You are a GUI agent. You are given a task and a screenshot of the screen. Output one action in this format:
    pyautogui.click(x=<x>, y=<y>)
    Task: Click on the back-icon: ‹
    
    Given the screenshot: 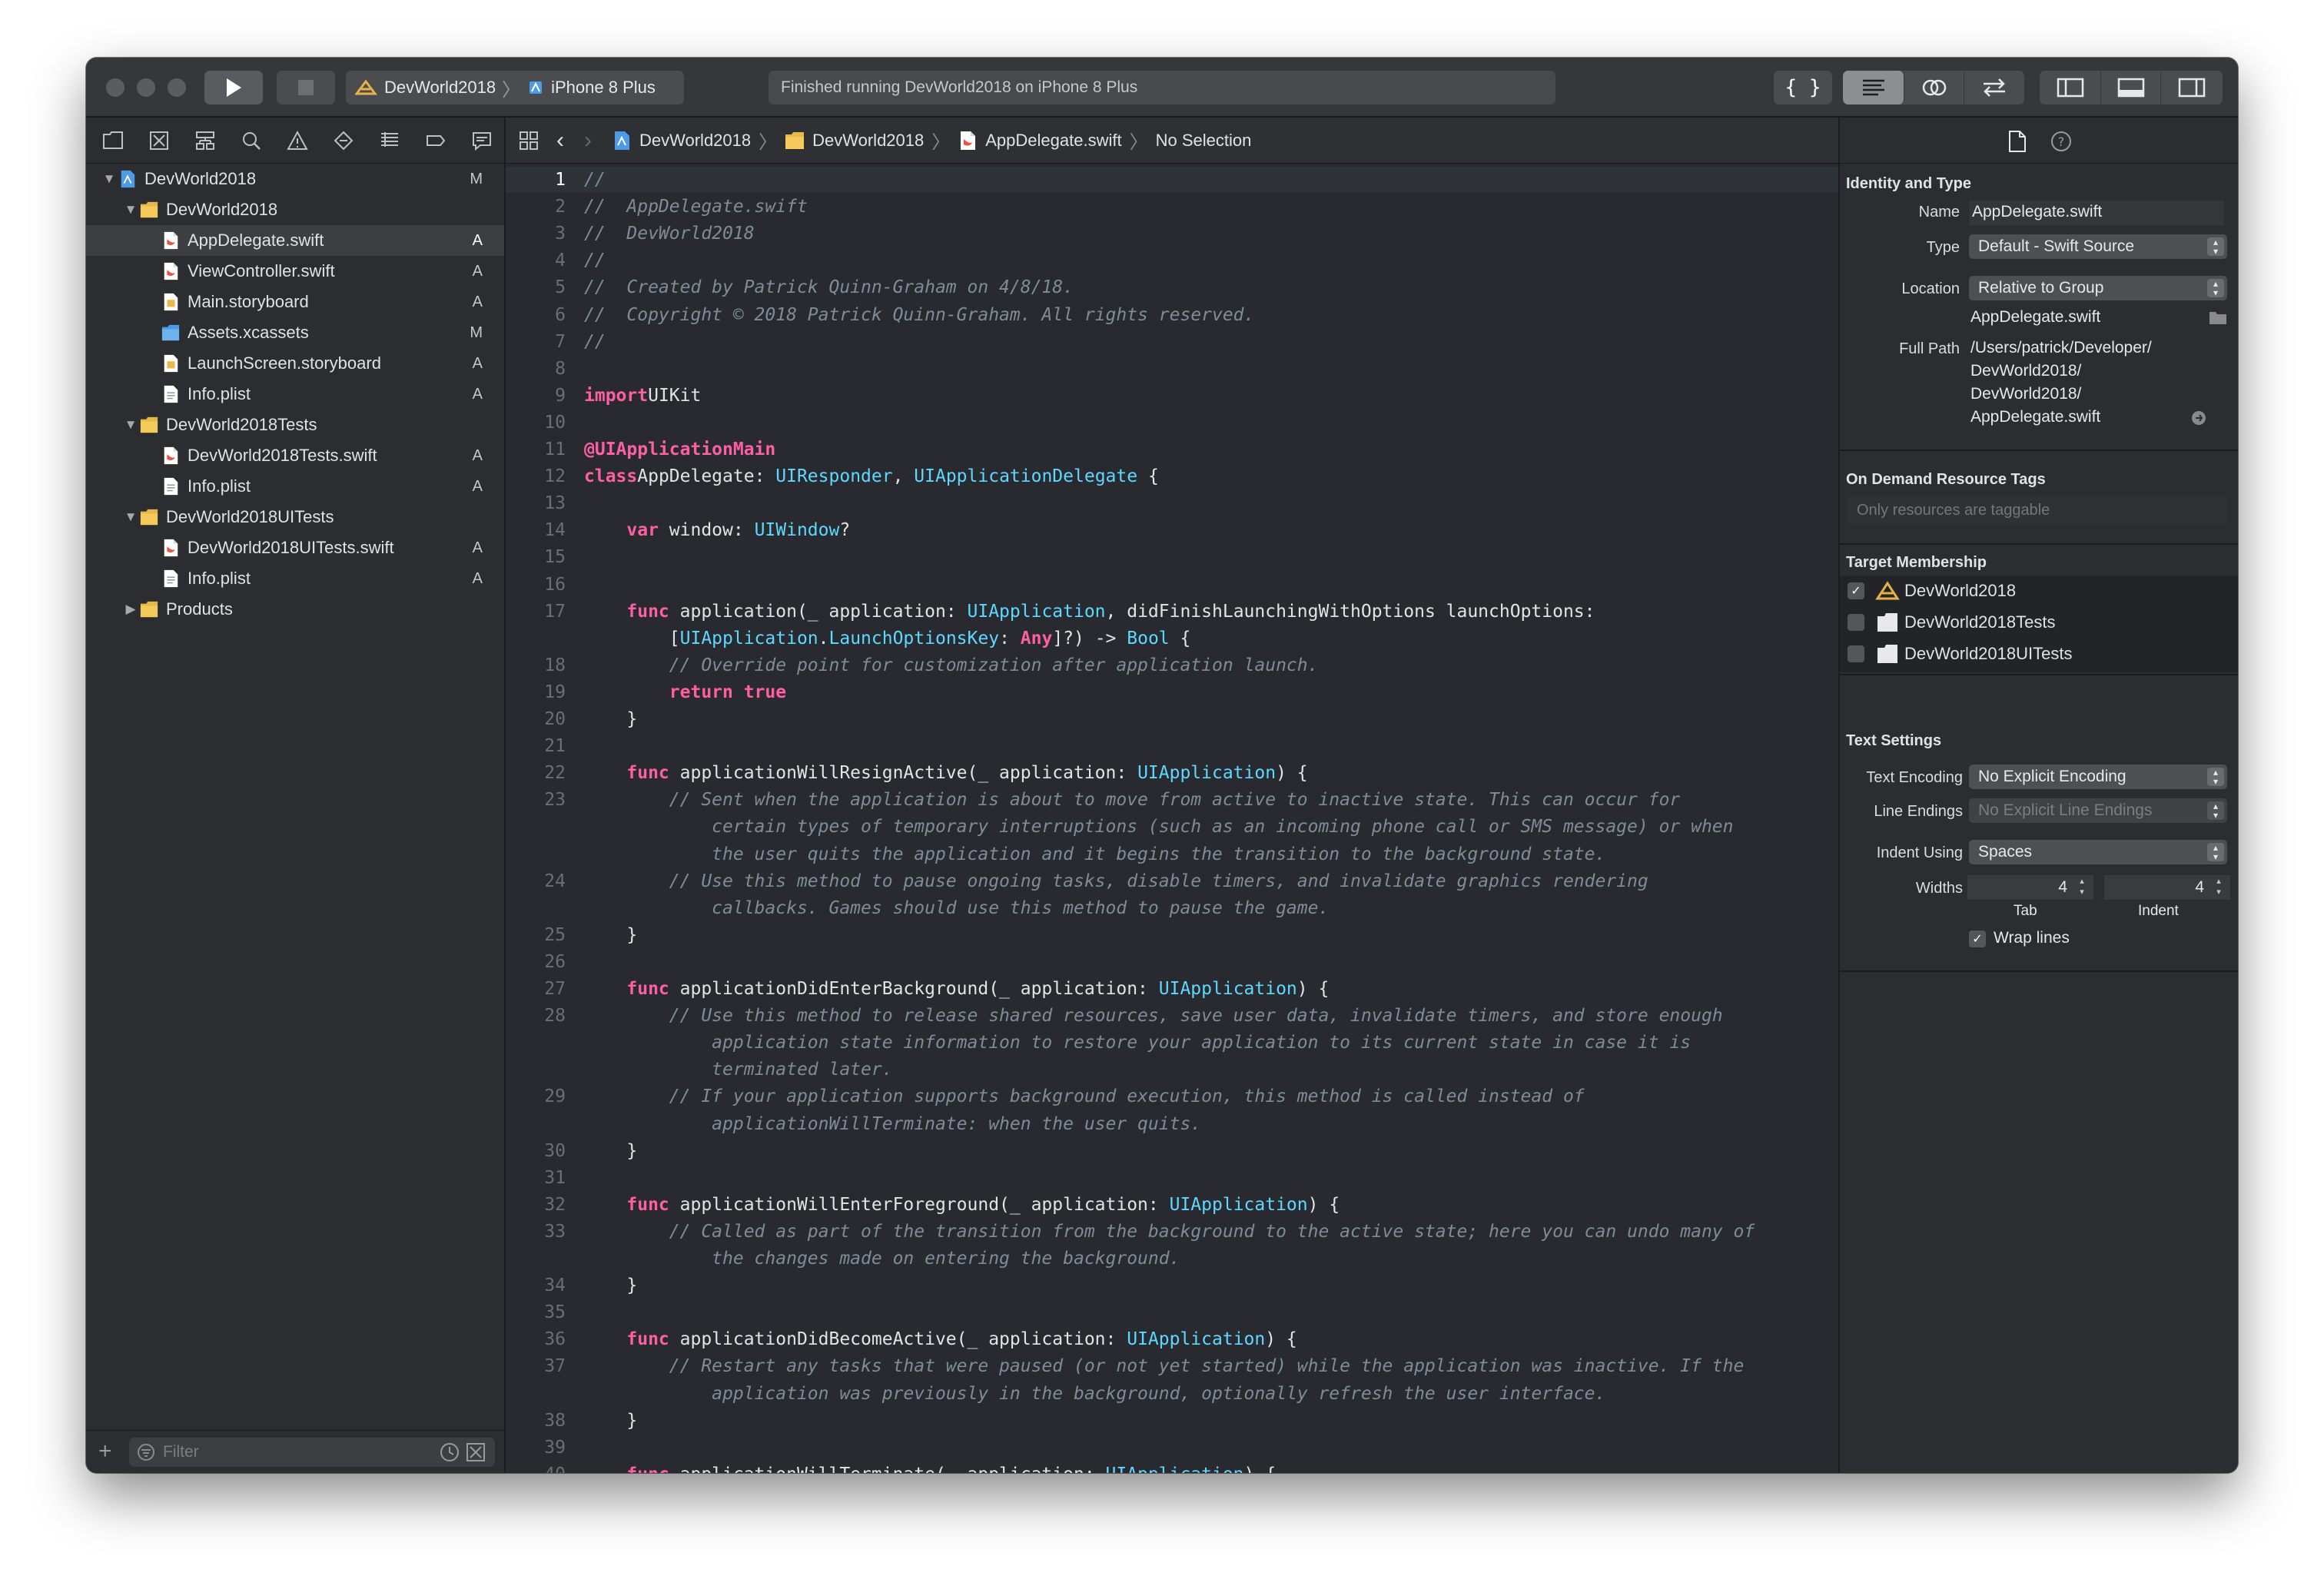 What is the action you would take?
    pyautogui.click(x=560, y=141)
    